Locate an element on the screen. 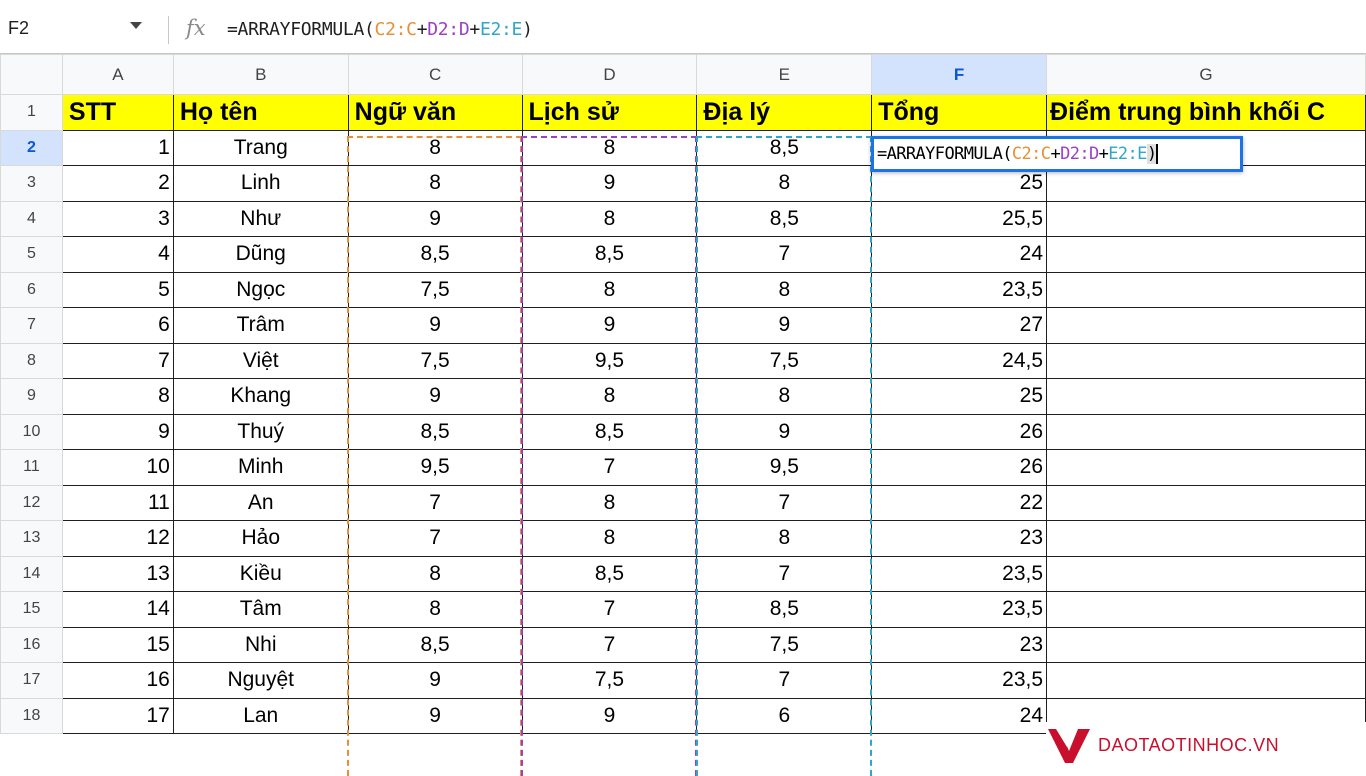 The height and width of the screenshot is (776, 1366). cell-stt: 10 is located at coordinates (117, 467).